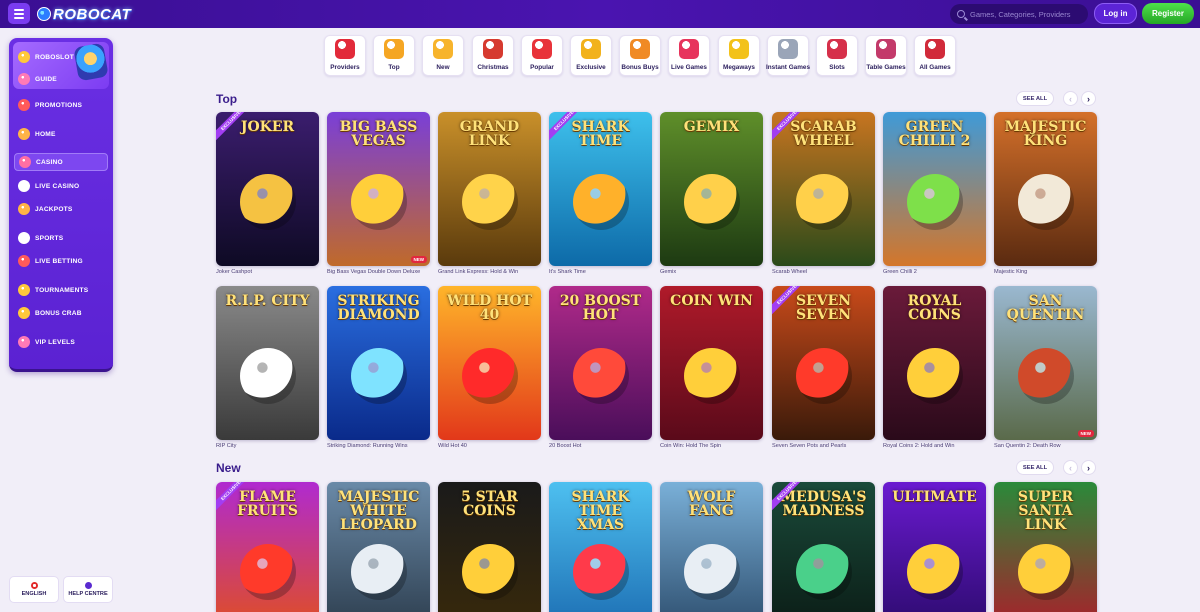 The width and height of the screenshot is (1200, 612). I want to click on category-label: Christmas, so click(493, 67).